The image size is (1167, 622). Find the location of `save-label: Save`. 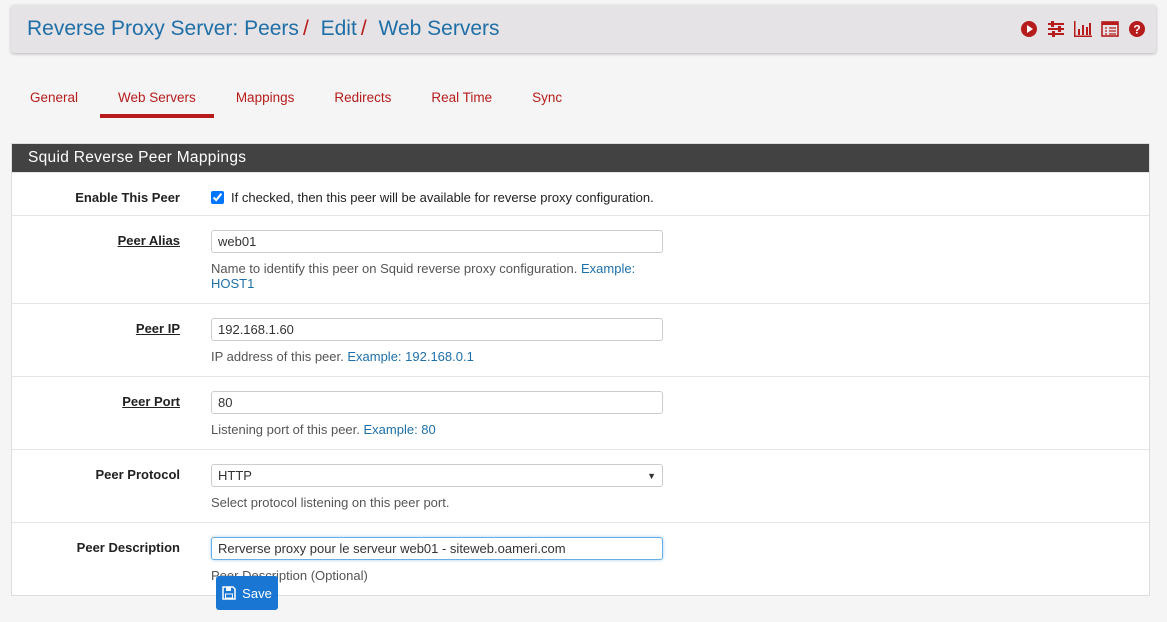

save-label: Save is located at coordinates (257, 593).